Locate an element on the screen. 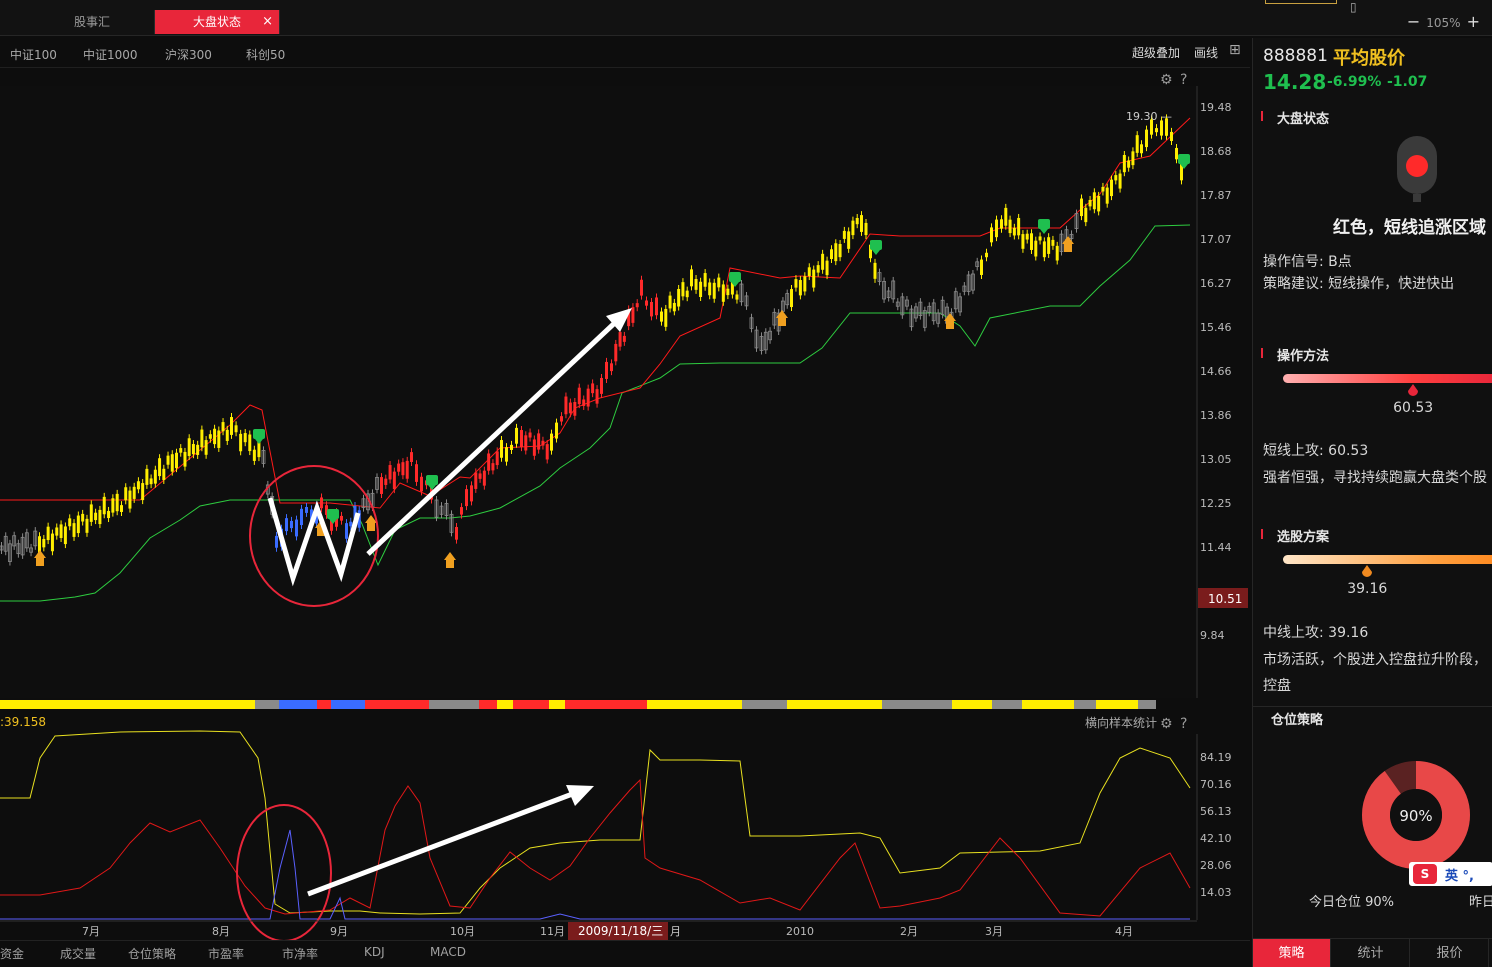 Image resolution: width=1492 pixels, height=967 pixels. toolbar-box is located at coordinates (1301, 2).